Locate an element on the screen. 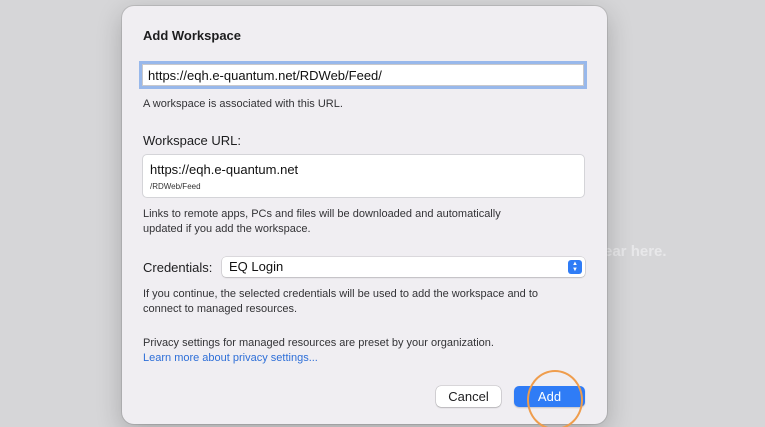  background-hint-text: ear here. is located at coordinates (635, 251).